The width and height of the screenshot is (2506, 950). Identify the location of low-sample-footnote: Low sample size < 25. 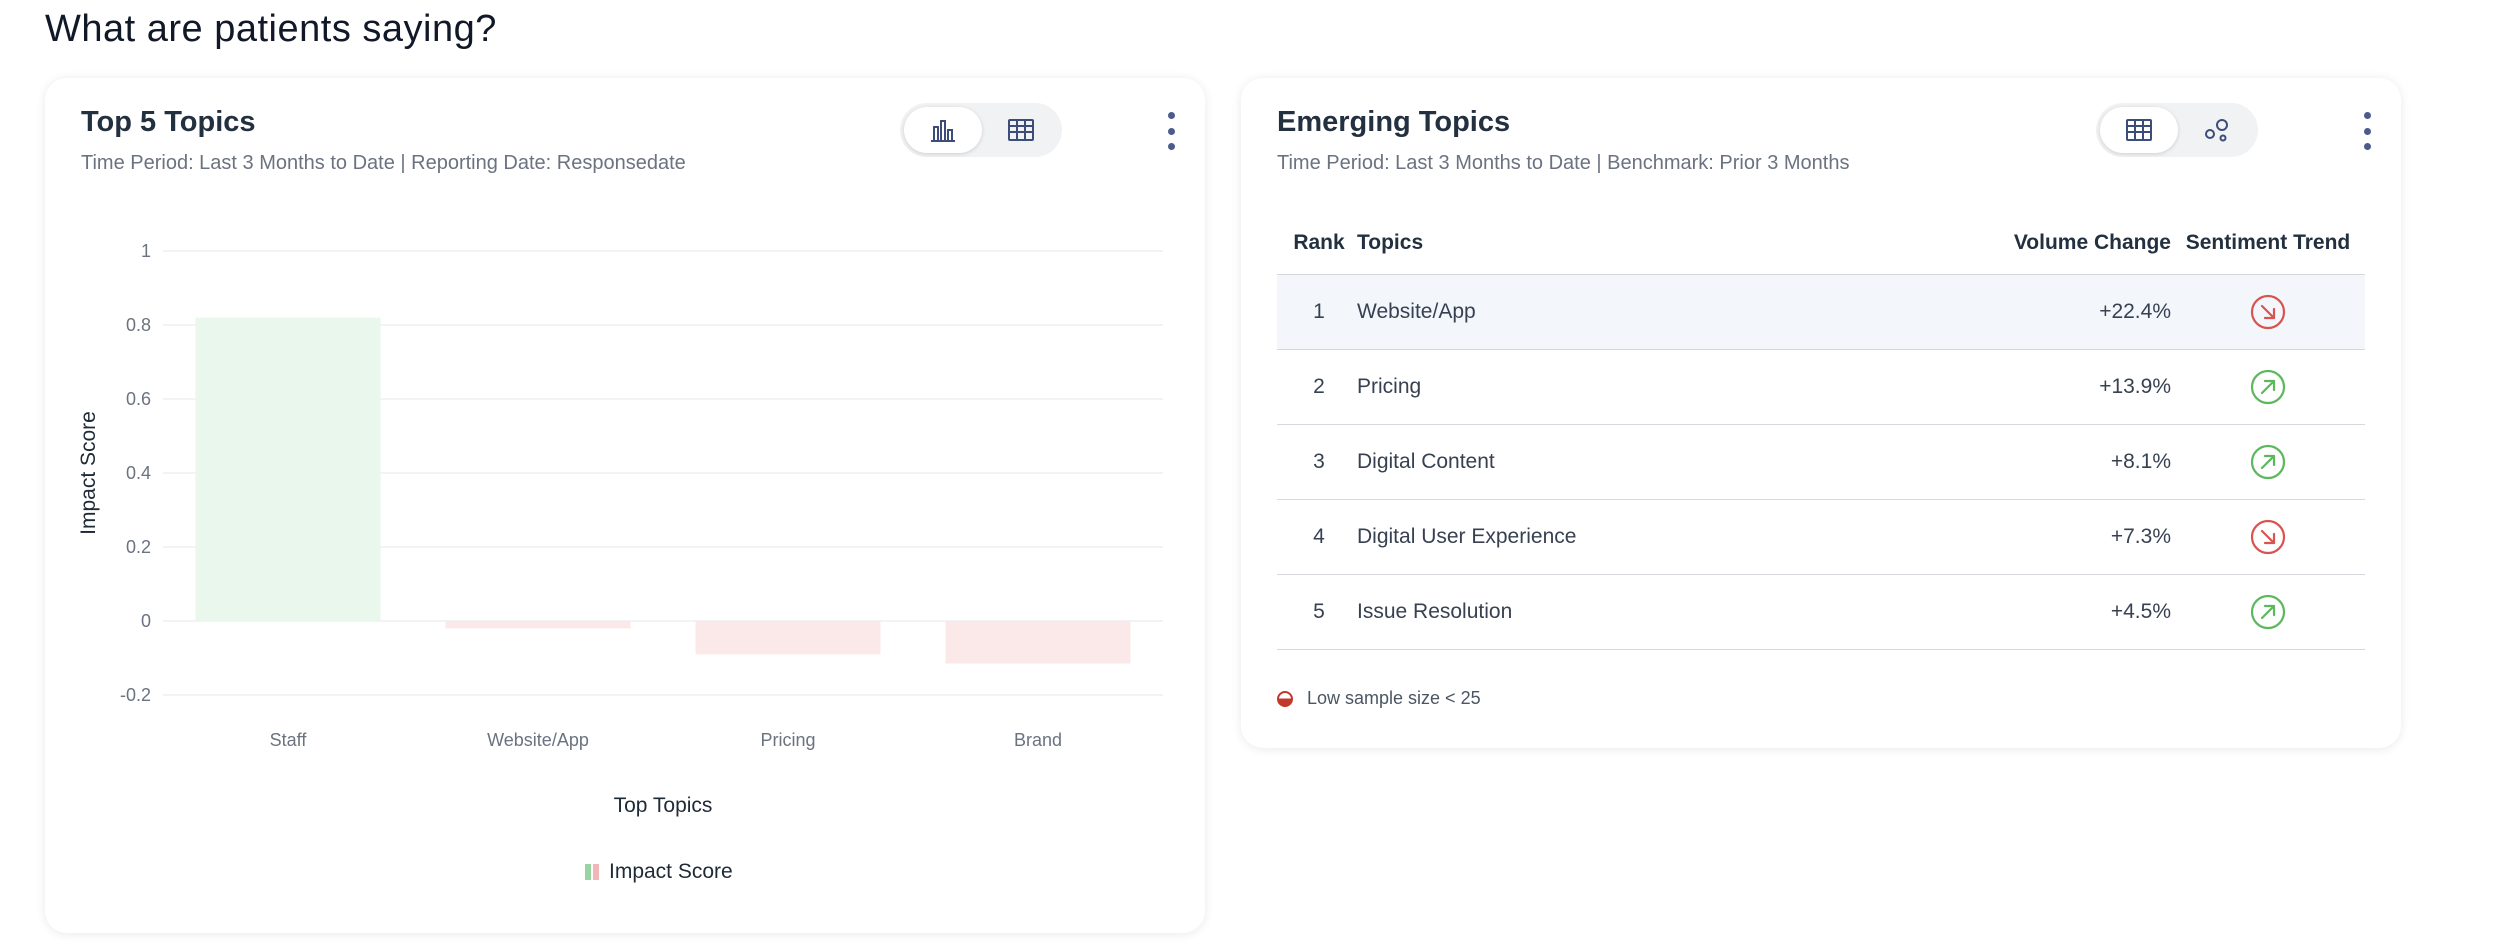
(1379, 698).